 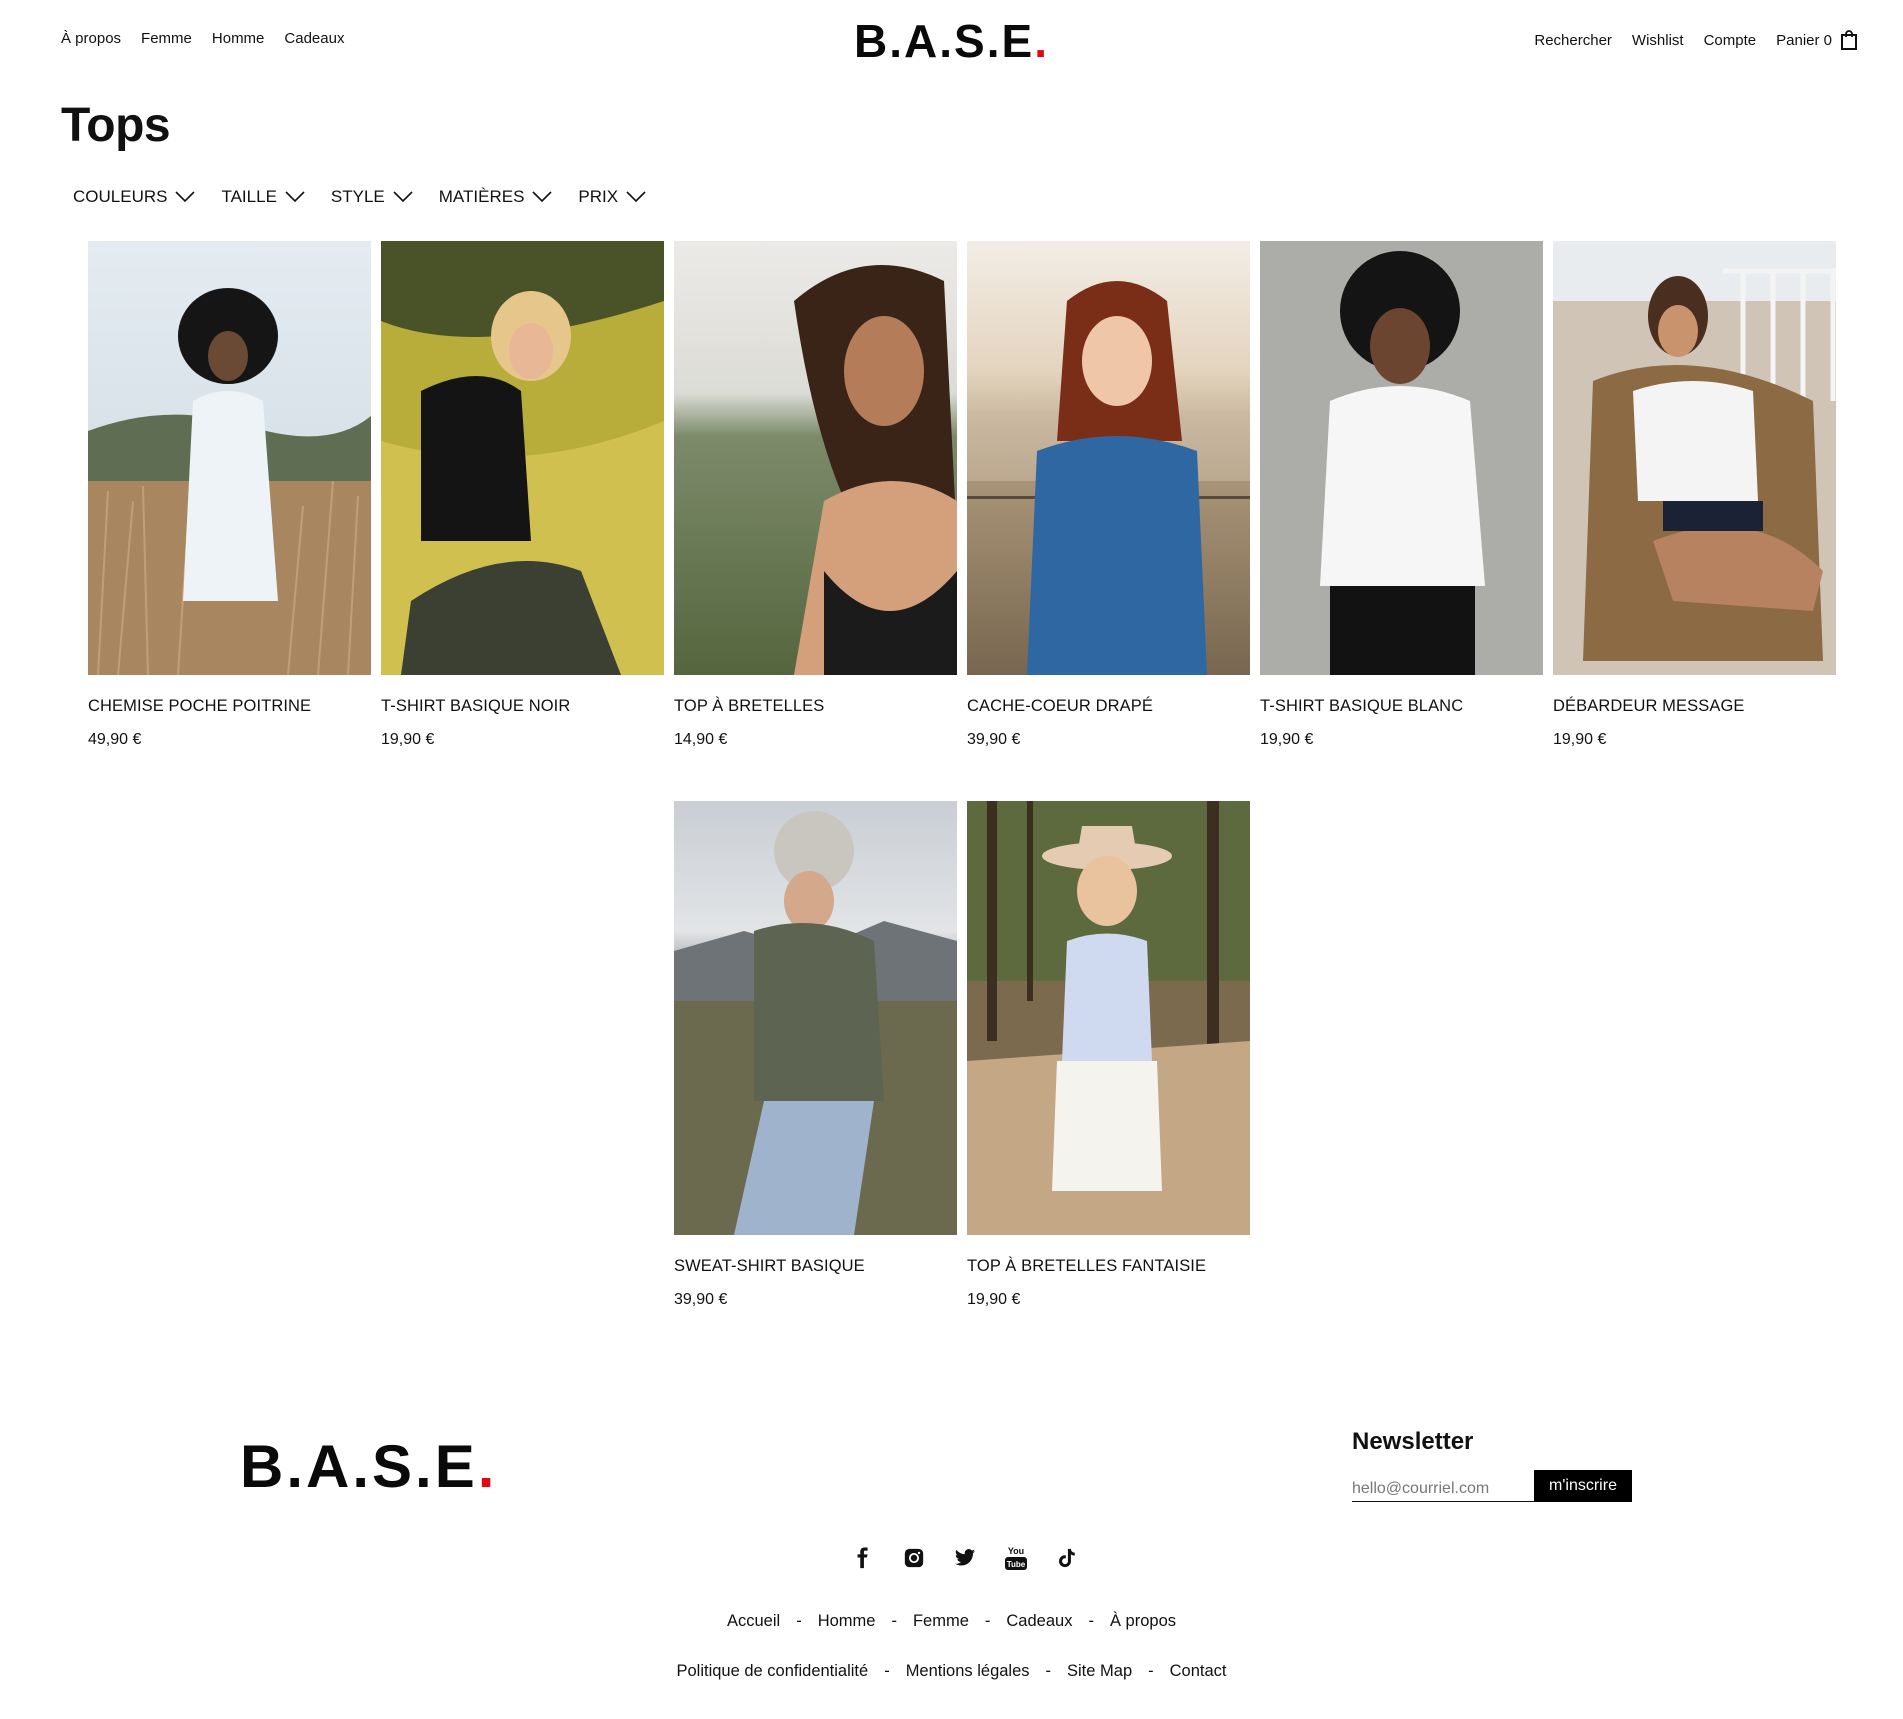 I want to click on product-name: T-SHIRT BASIQUE NOIR, so click(x=522, y=706).